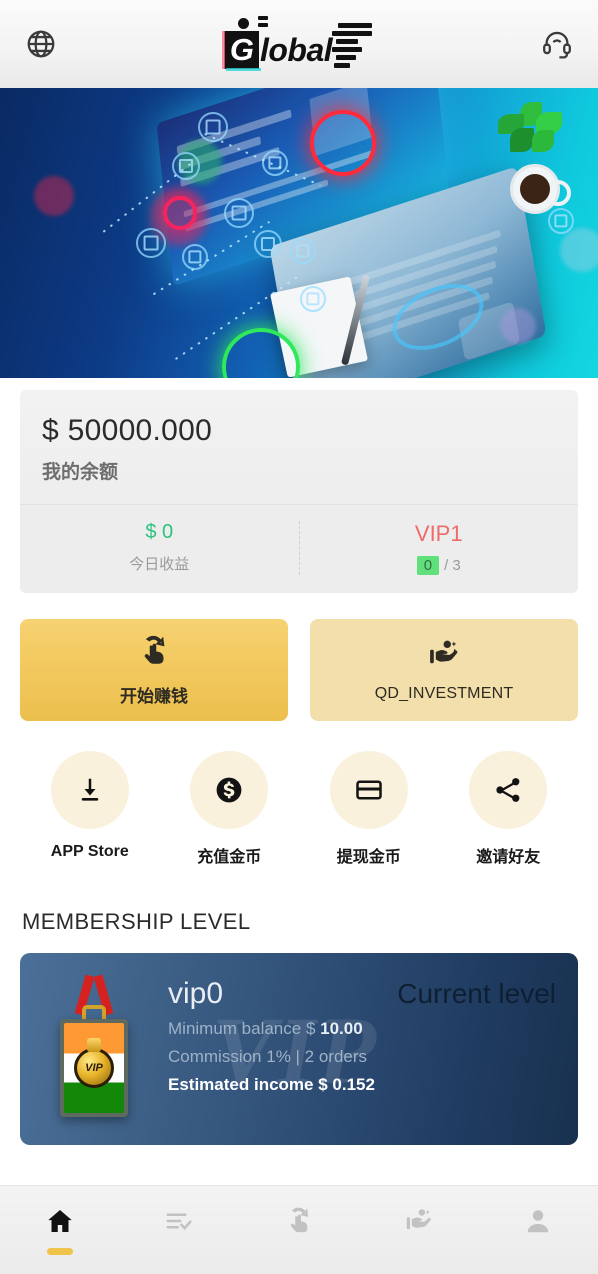 The width and height of the screenshot is (598, 1274). I want to click on qd-investment-label: QD_INVESTMENT, so click(444, 693).